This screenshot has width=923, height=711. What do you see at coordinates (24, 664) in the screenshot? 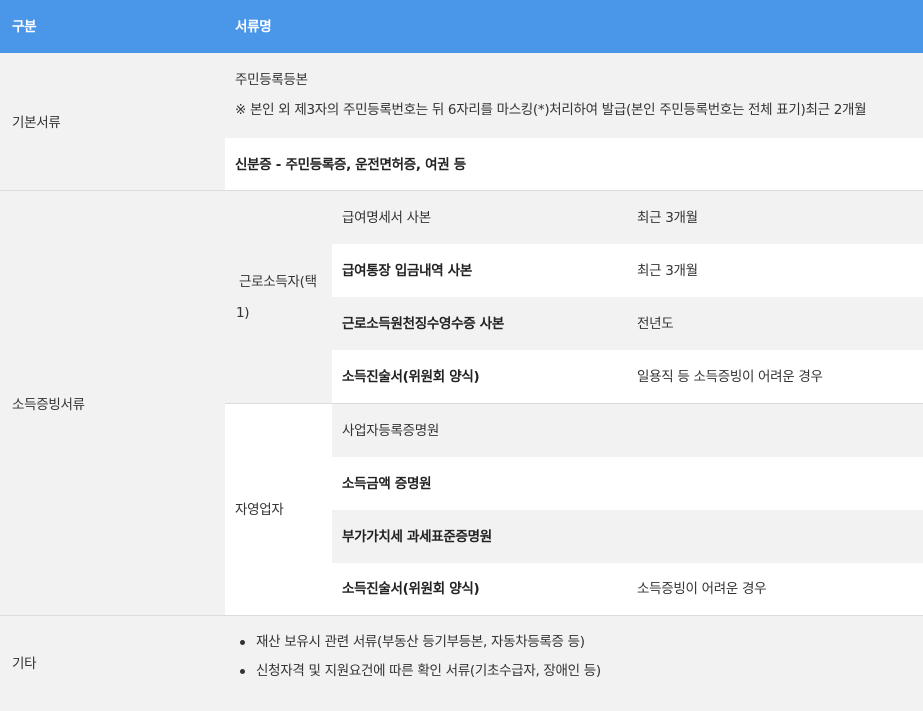
I see `other-category-label: 기타` at bounding box center [24, 664].